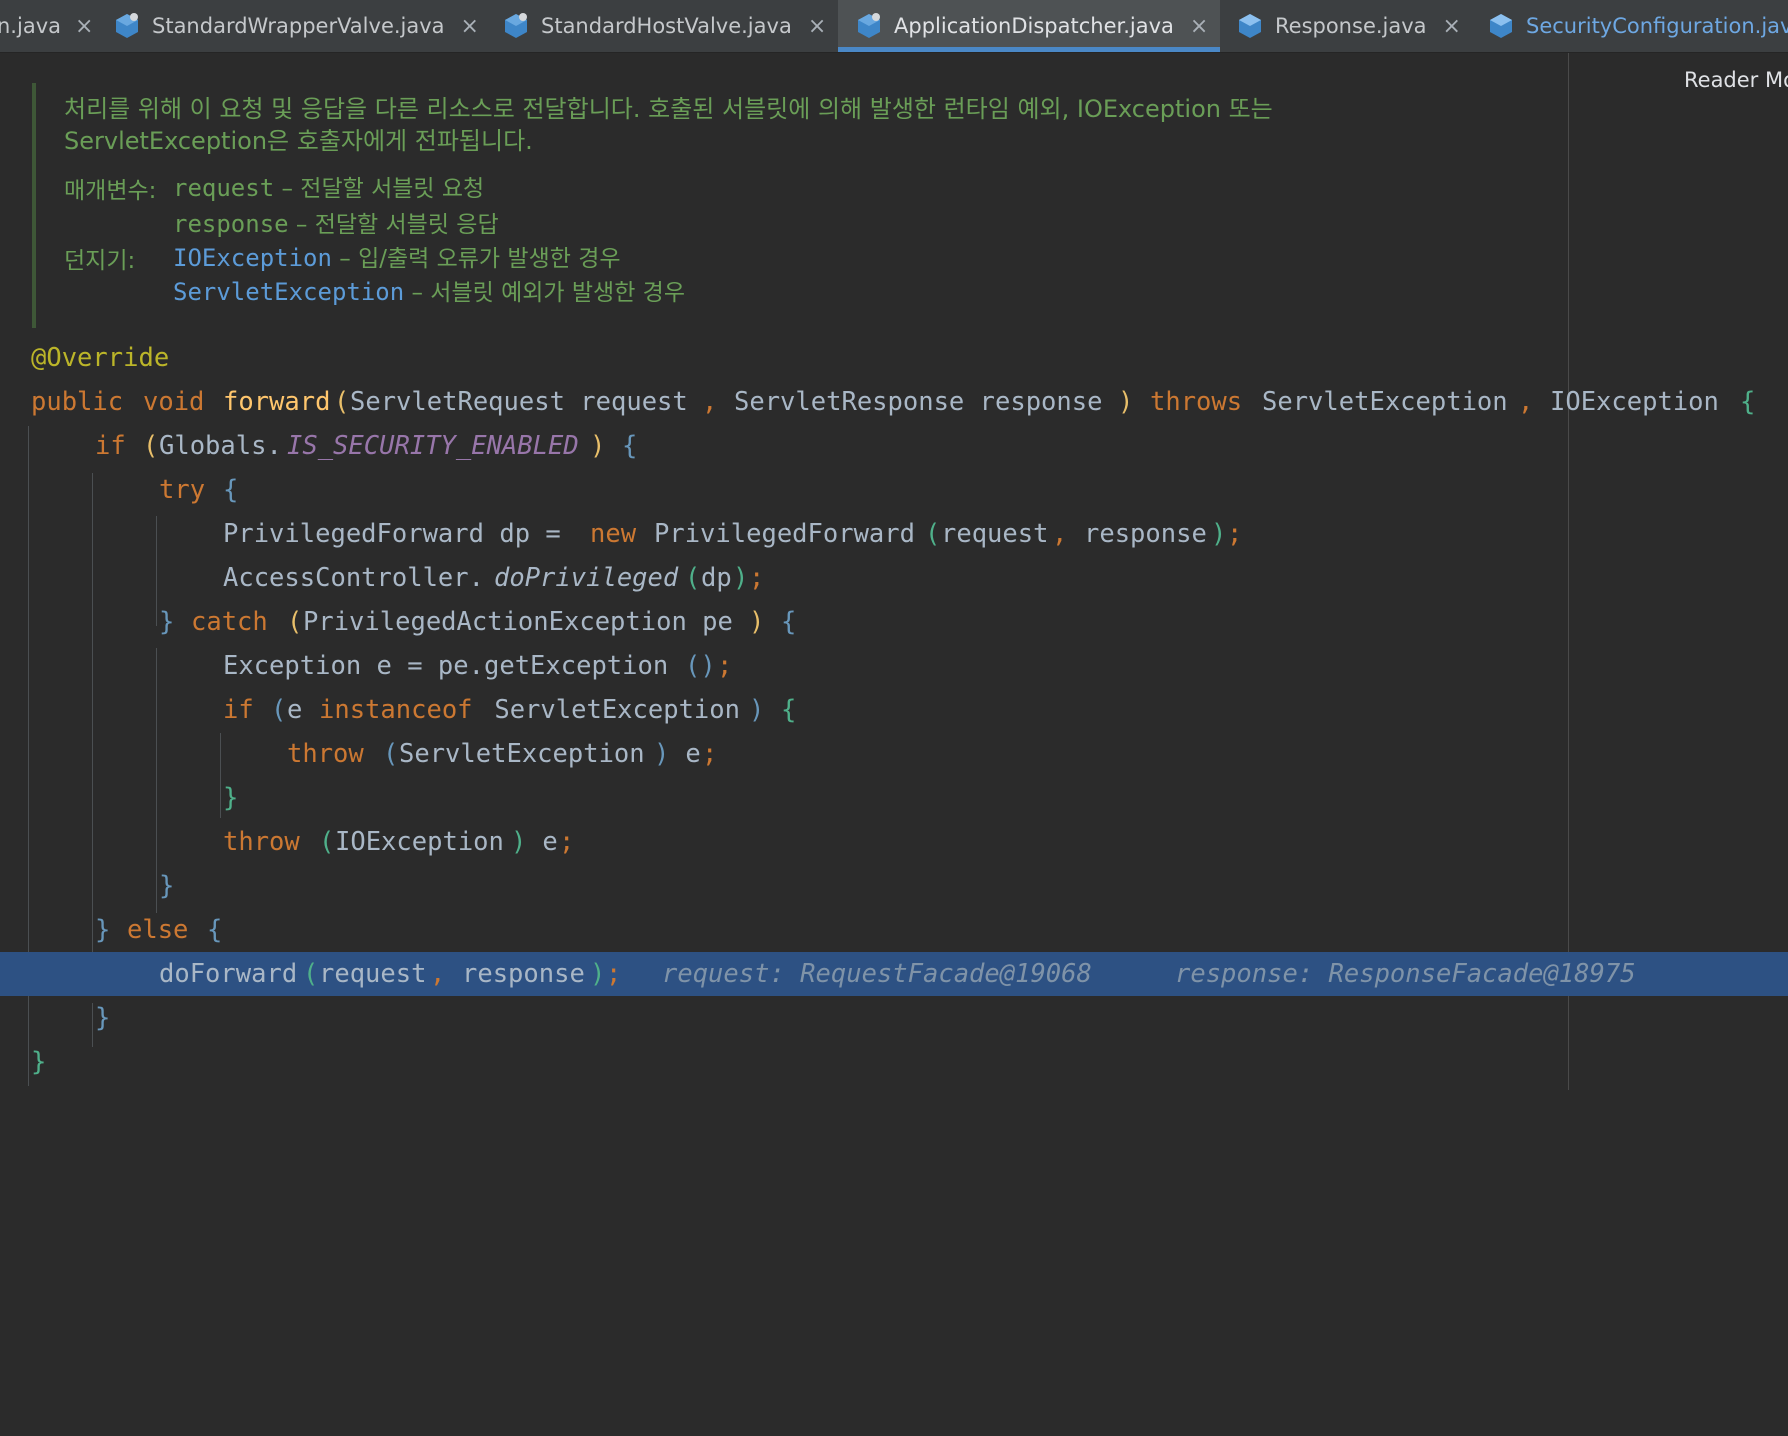 The image size is (1788, 1436). Describe the element at coordinates (545, 293) in the screenshot. I see `throws-desc: – 서블릿 예외가 발생한 경우` at that location.